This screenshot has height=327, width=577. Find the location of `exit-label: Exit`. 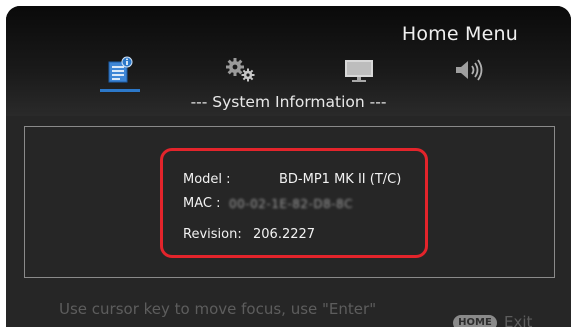

exit-label: Exit is located at coordinates (518, 320).